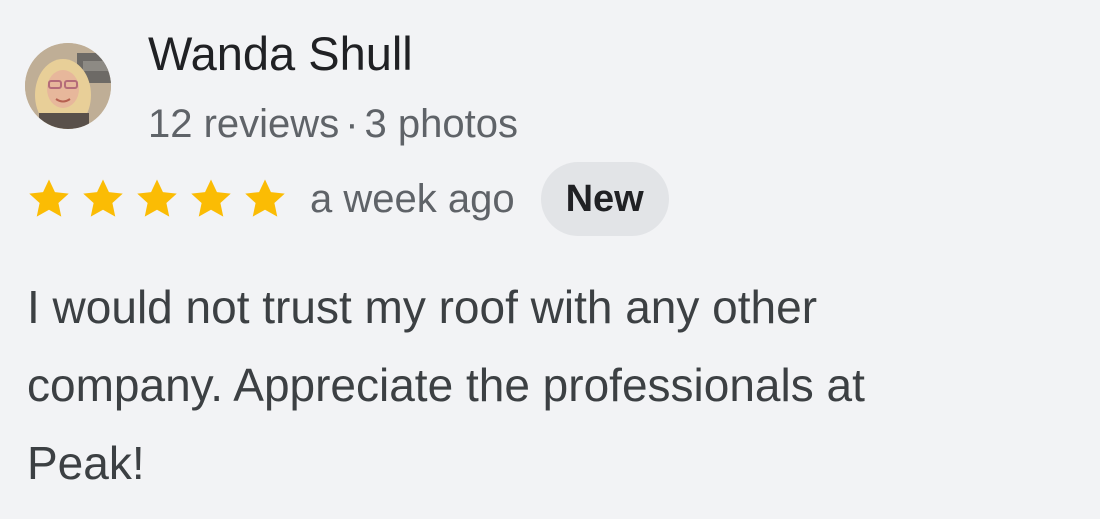 The width and height of the screenshot is (1100, 519). Describe the element at coordinates (604, 199) in the screenshot. I see `new-badge: New` at that location.